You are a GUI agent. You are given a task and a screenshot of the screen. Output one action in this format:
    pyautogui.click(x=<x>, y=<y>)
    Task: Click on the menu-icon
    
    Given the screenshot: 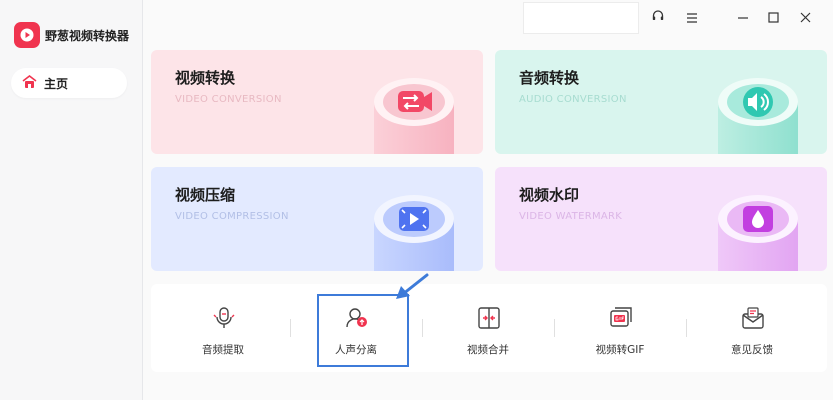 What is the action you would take?
    pyautogui.click(x=692, y=17)
    